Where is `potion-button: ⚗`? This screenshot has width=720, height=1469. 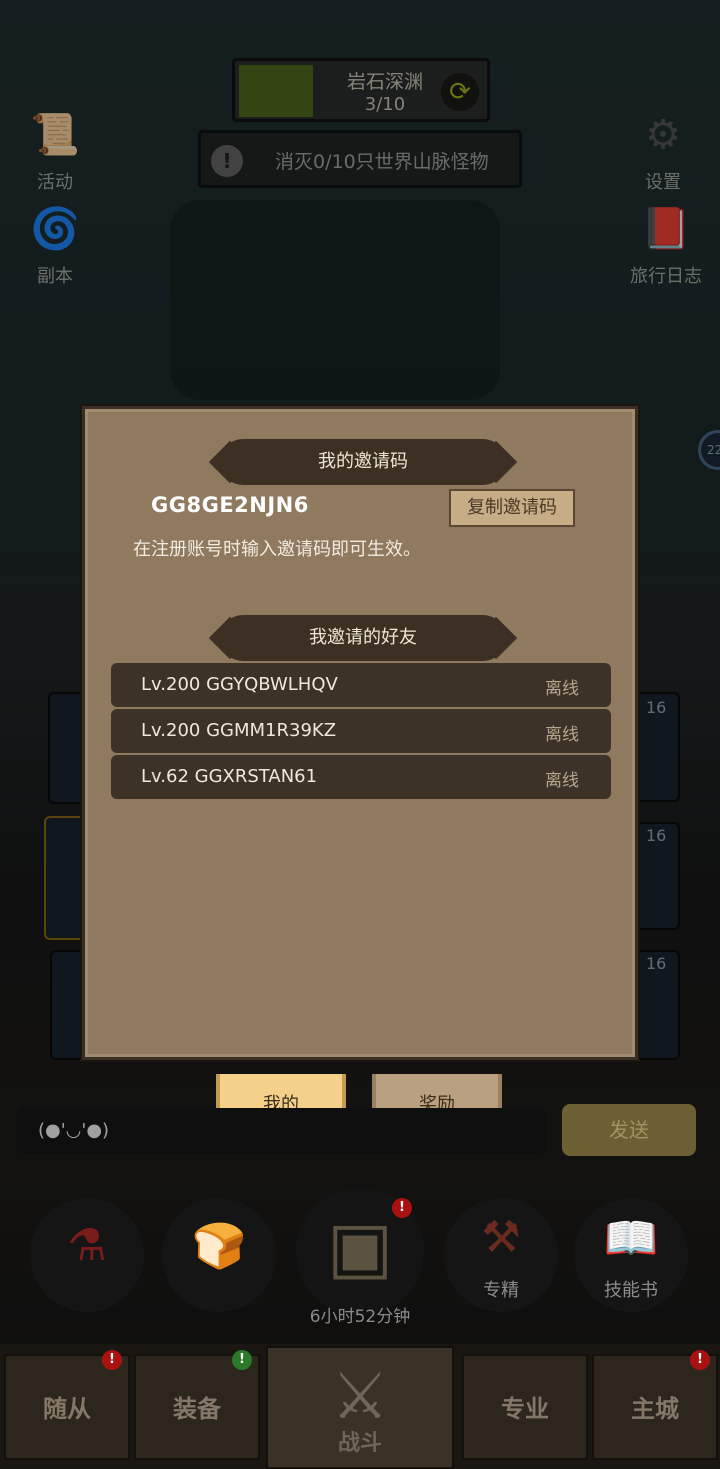 potion-button: ⚗ is located at coordinates (87, 1255).